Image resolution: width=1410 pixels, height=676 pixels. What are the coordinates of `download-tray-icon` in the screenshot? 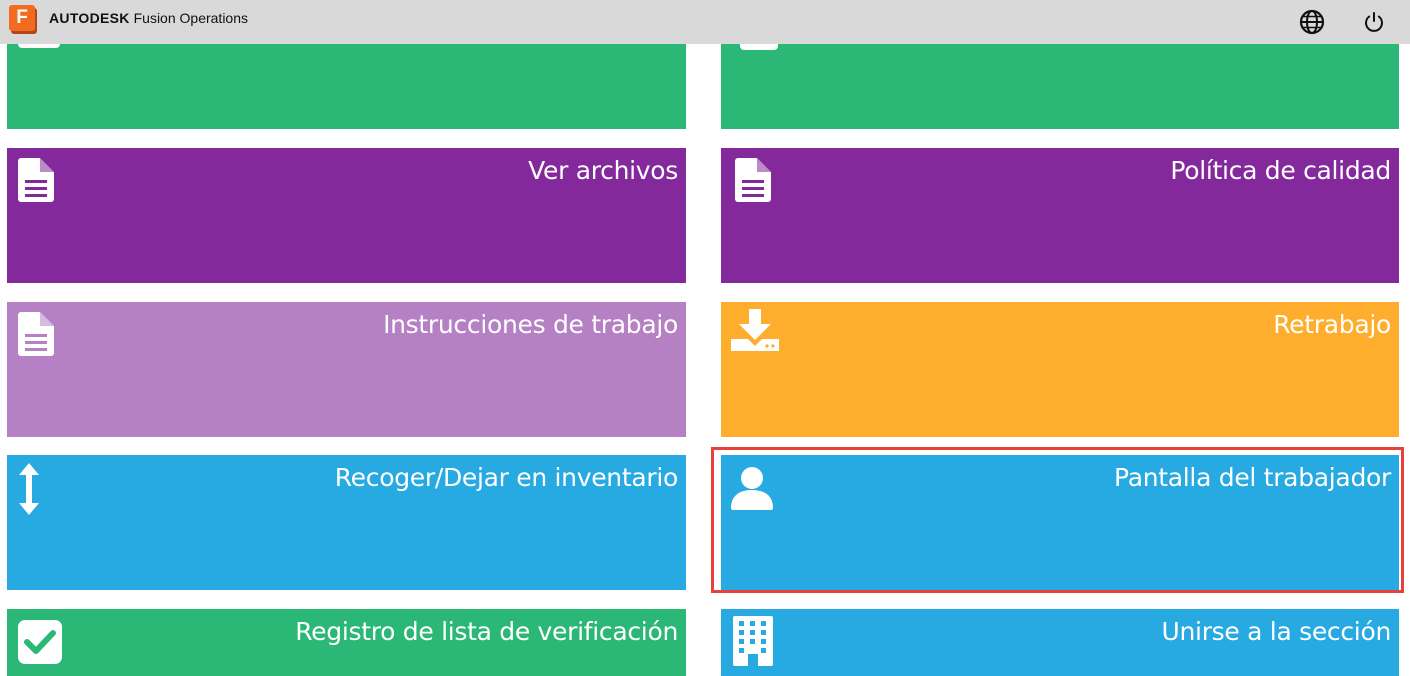 It's located at (755, 333).